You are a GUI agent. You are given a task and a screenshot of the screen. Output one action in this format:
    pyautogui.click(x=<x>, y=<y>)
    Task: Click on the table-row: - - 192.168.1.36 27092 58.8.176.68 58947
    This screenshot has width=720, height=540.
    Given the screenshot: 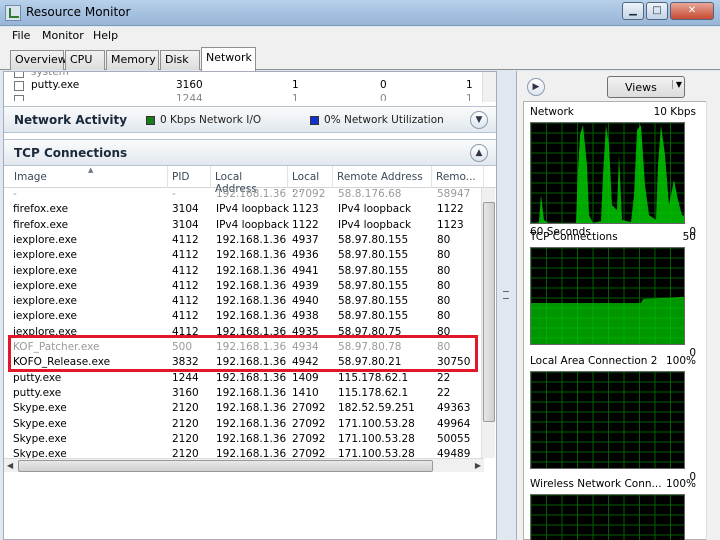 What is the action you would take?
    pyautogui.click(x=244, y=195)
    